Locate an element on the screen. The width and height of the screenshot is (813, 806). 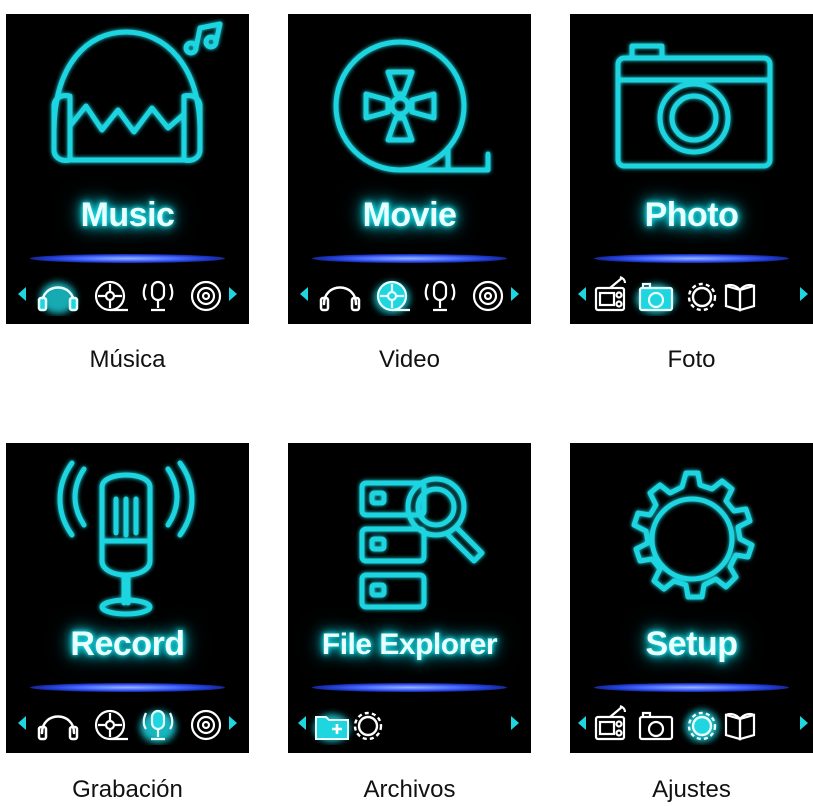
file-search-icon is located at coordinates (409, 538).